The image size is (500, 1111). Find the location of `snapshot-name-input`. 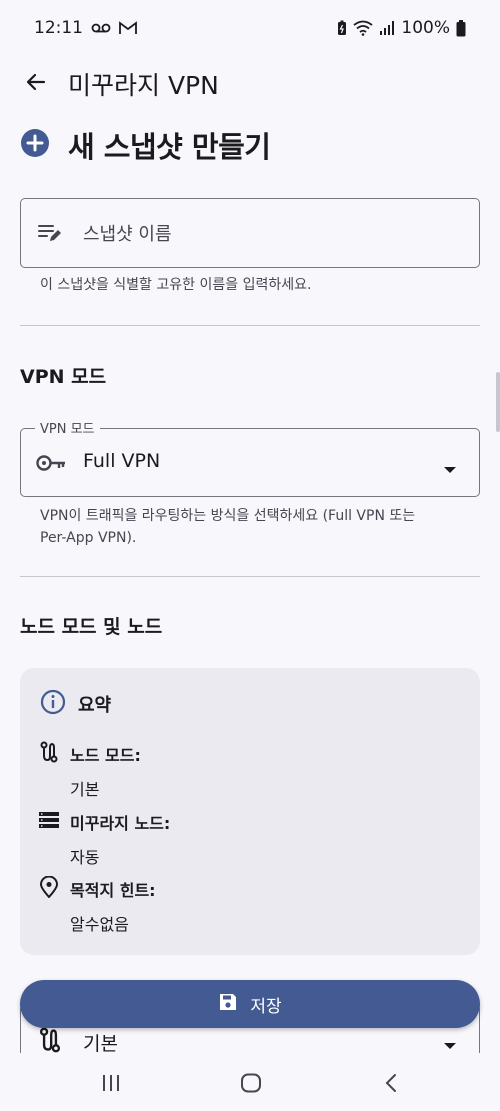

snapshot-name-input is located at coordinates (273, 234).